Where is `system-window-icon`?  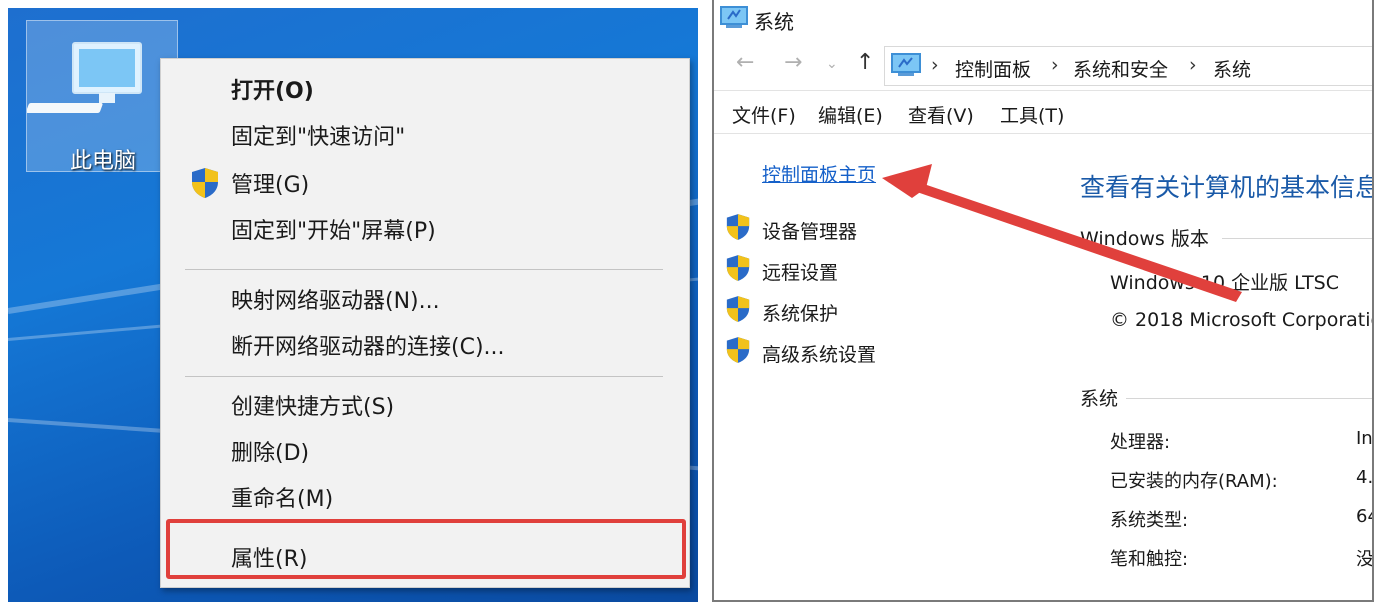
system-window-icon is located at coordinates (734, 17).